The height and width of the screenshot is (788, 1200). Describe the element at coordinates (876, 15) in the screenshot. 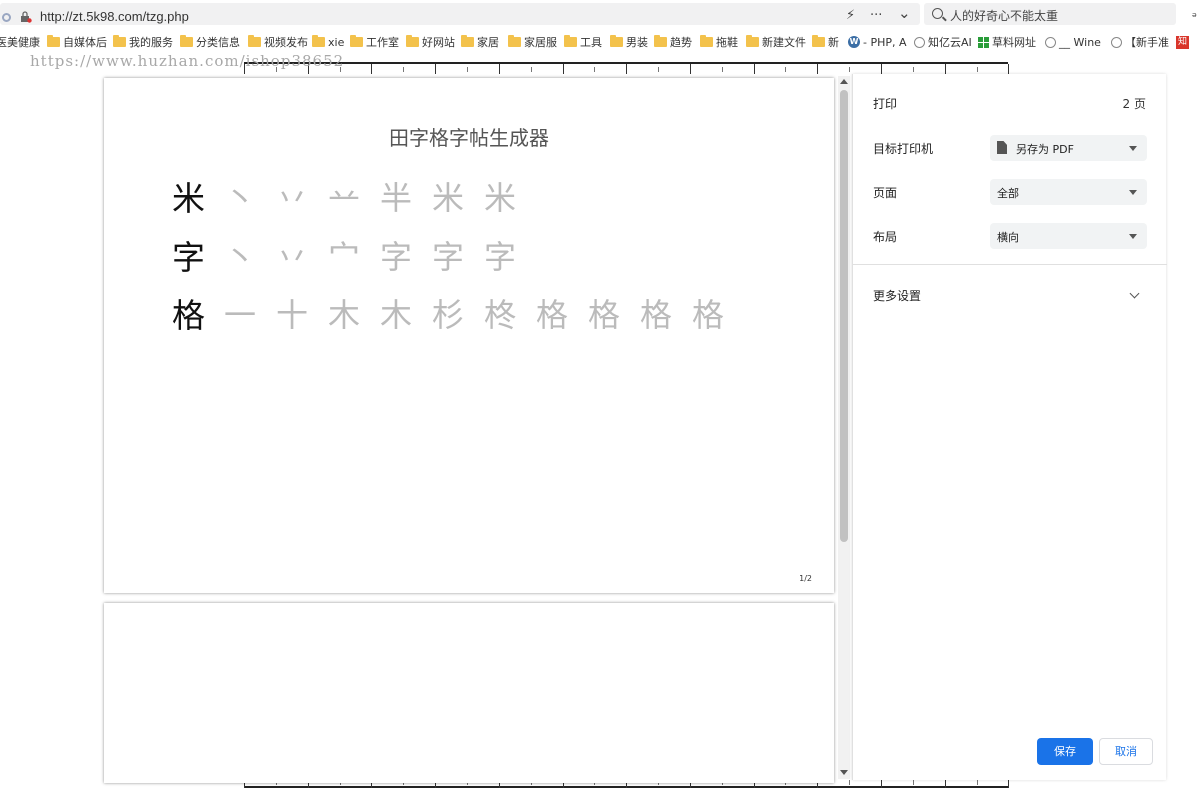

I see `more-icon: ···` at that location.